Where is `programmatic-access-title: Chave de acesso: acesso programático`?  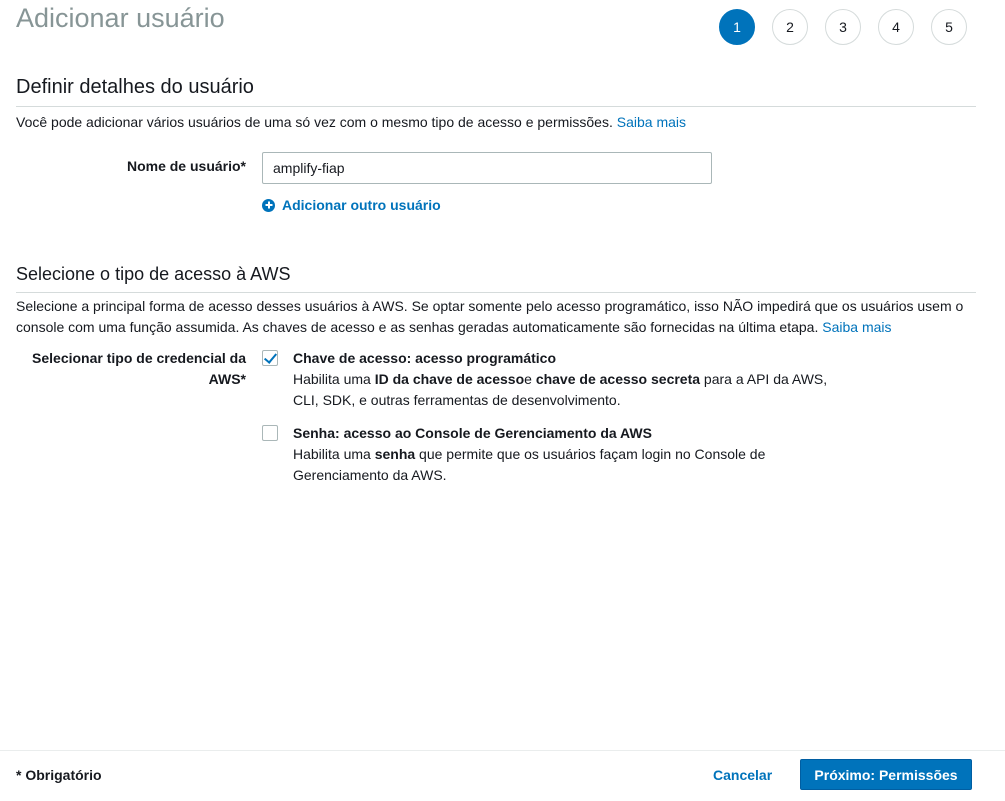
programmatic-access-title: Chave de acesso: acesso programático is located at coordinates (425, 358).